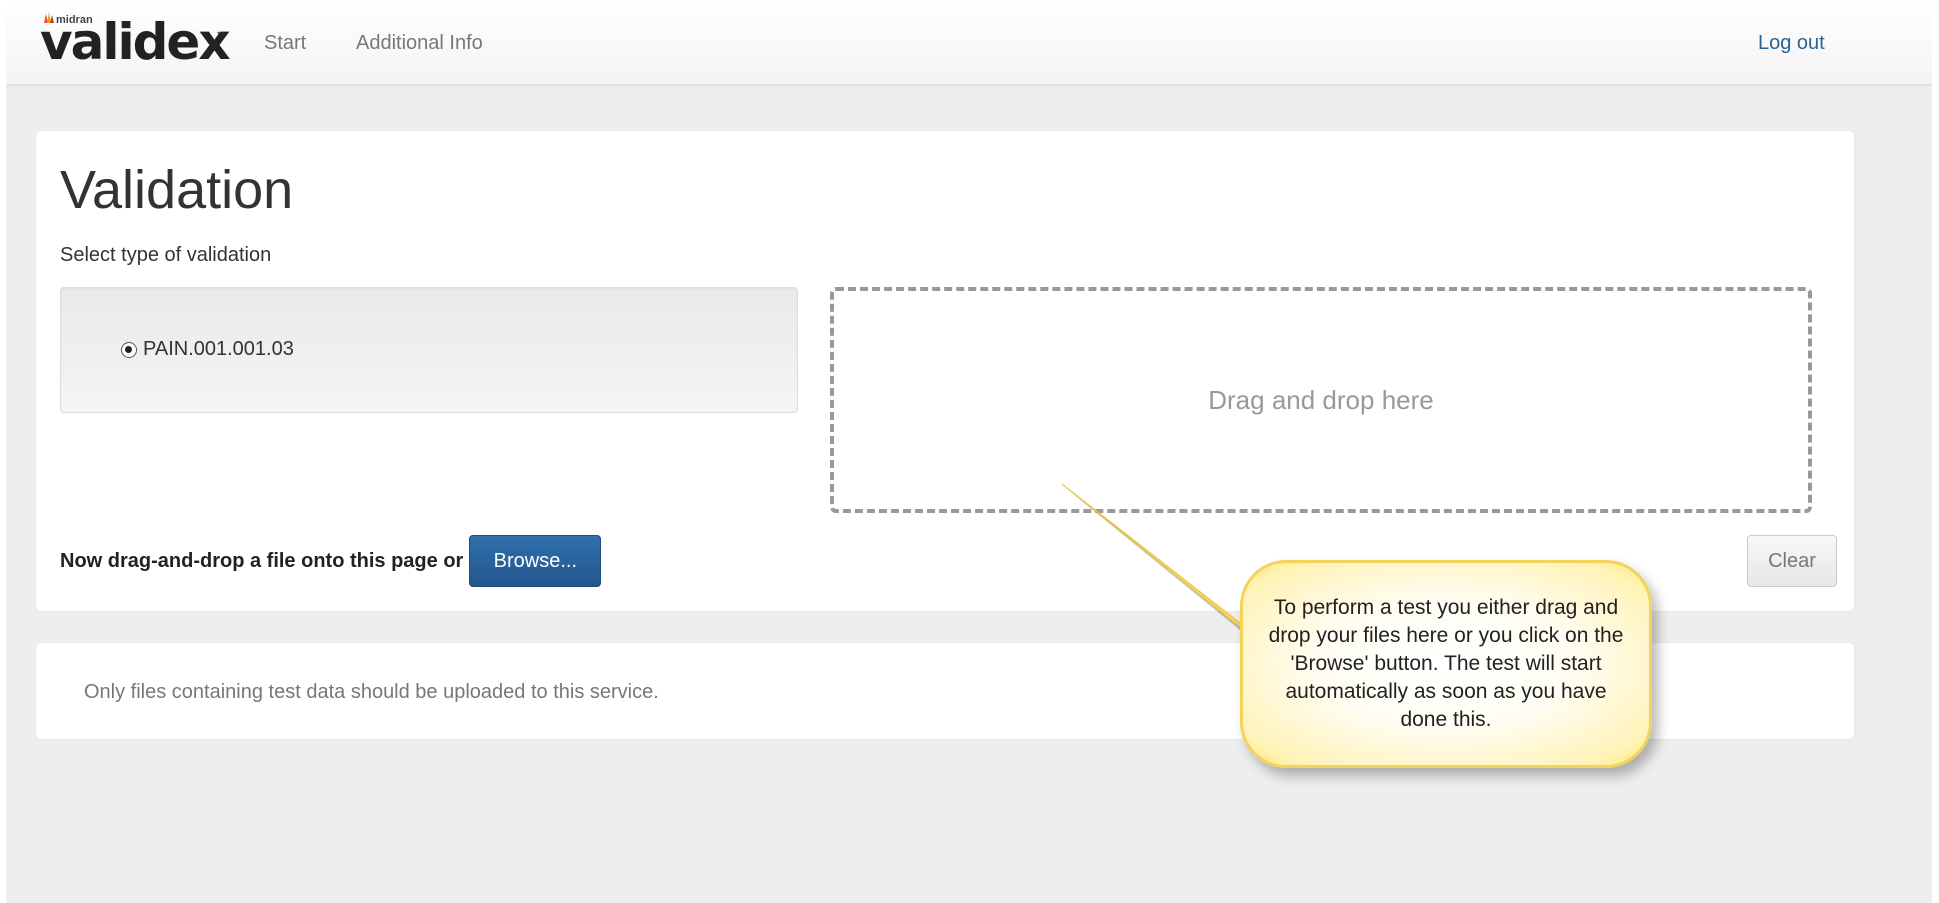  Describe the element at coordinates (1792, 561) in the screenshot. I see `clear-button: Clear` at that location.